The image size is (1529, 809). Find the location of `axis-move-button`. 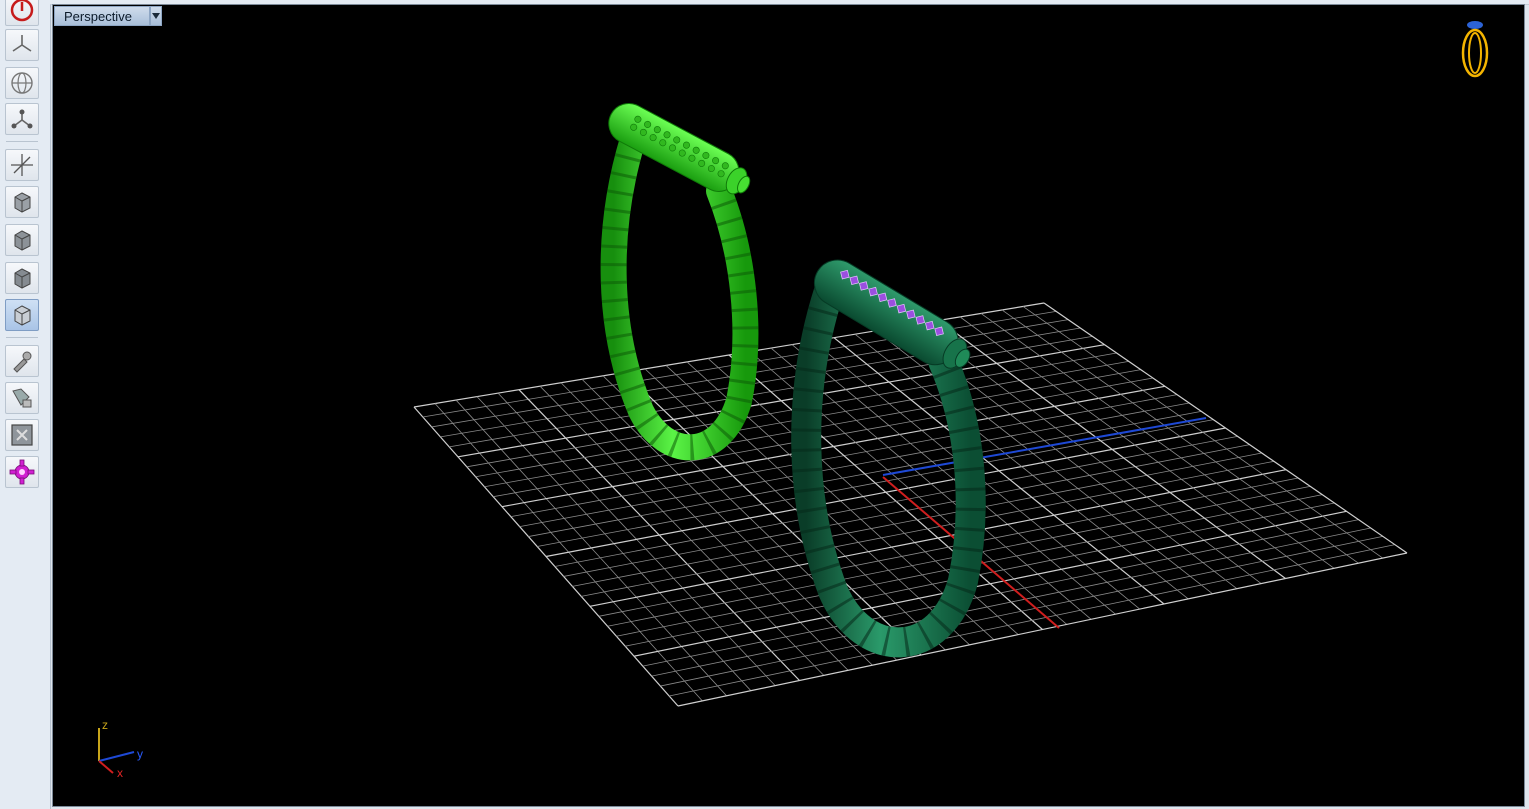

axis-move-button is located at coordinates (22, 165).